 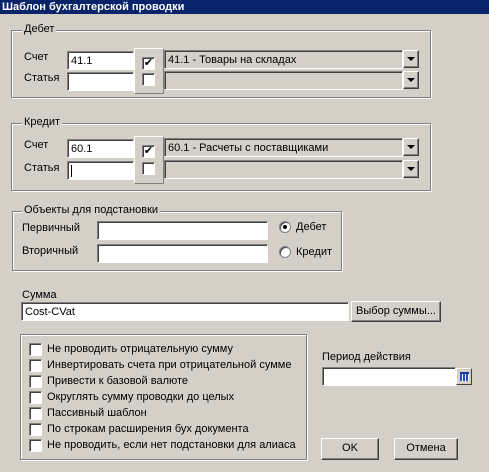 I want to click on debit-article-description, so click(x=283, y=80).